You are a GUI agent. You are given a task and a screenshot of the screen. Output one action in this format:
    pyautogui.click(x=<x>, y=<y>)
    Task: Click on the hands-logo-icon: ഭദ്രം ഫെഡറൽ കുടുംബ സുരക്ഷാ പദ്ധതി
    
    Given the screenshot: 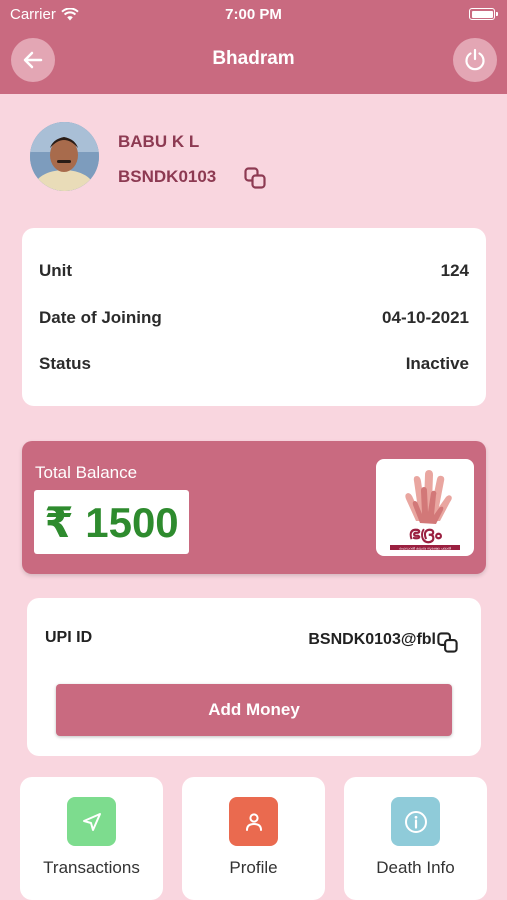 What is the action you would take?
    pyautogui.click(x=425, y=510)
    